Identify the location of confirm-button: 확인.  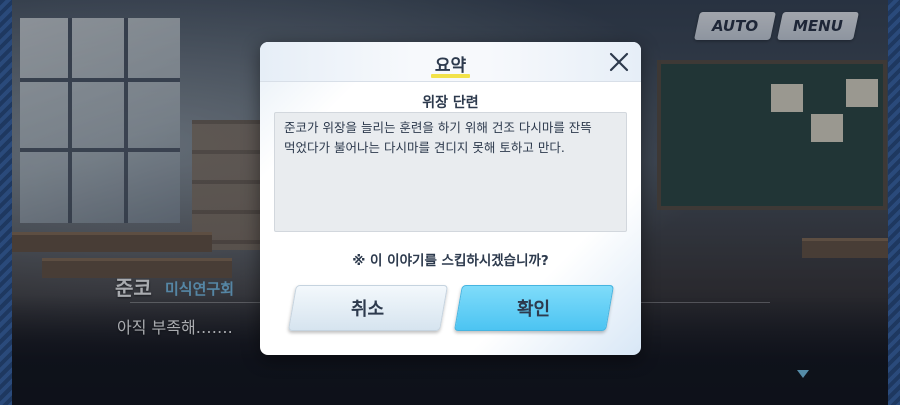
(534, 308).